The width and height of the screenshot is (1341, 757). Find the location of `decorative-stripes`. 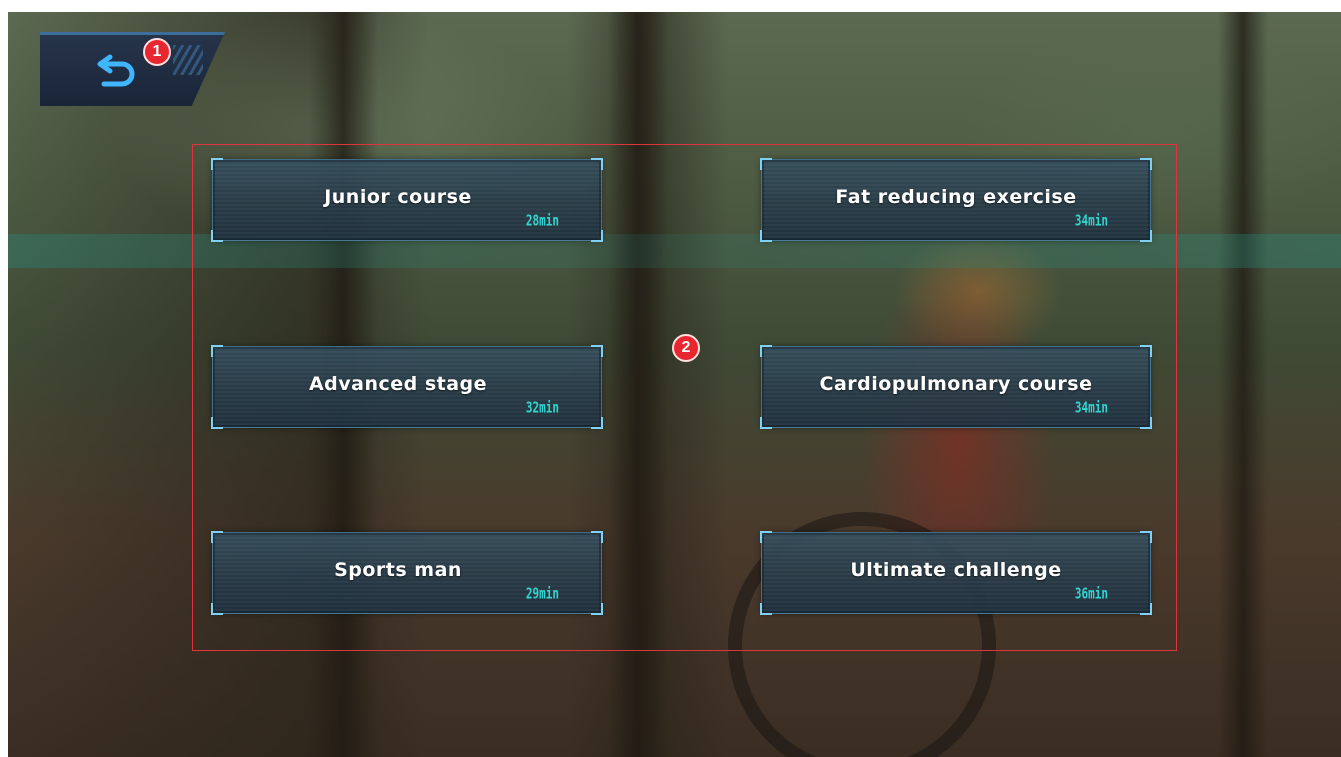

decorative-stripes is located at coordinates (188, 60).